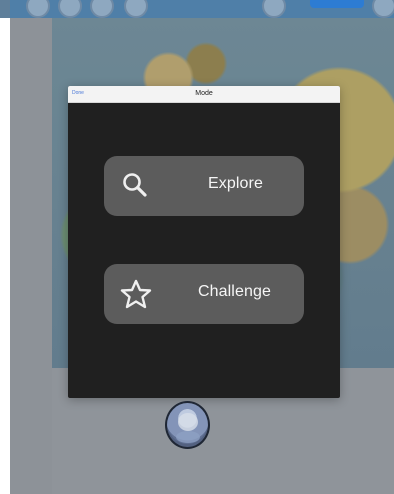 The width and height of the screenshot is (394, 494). Describe the element at coordinates (187, 425) in the screenshot. I see `avatar` at that location.